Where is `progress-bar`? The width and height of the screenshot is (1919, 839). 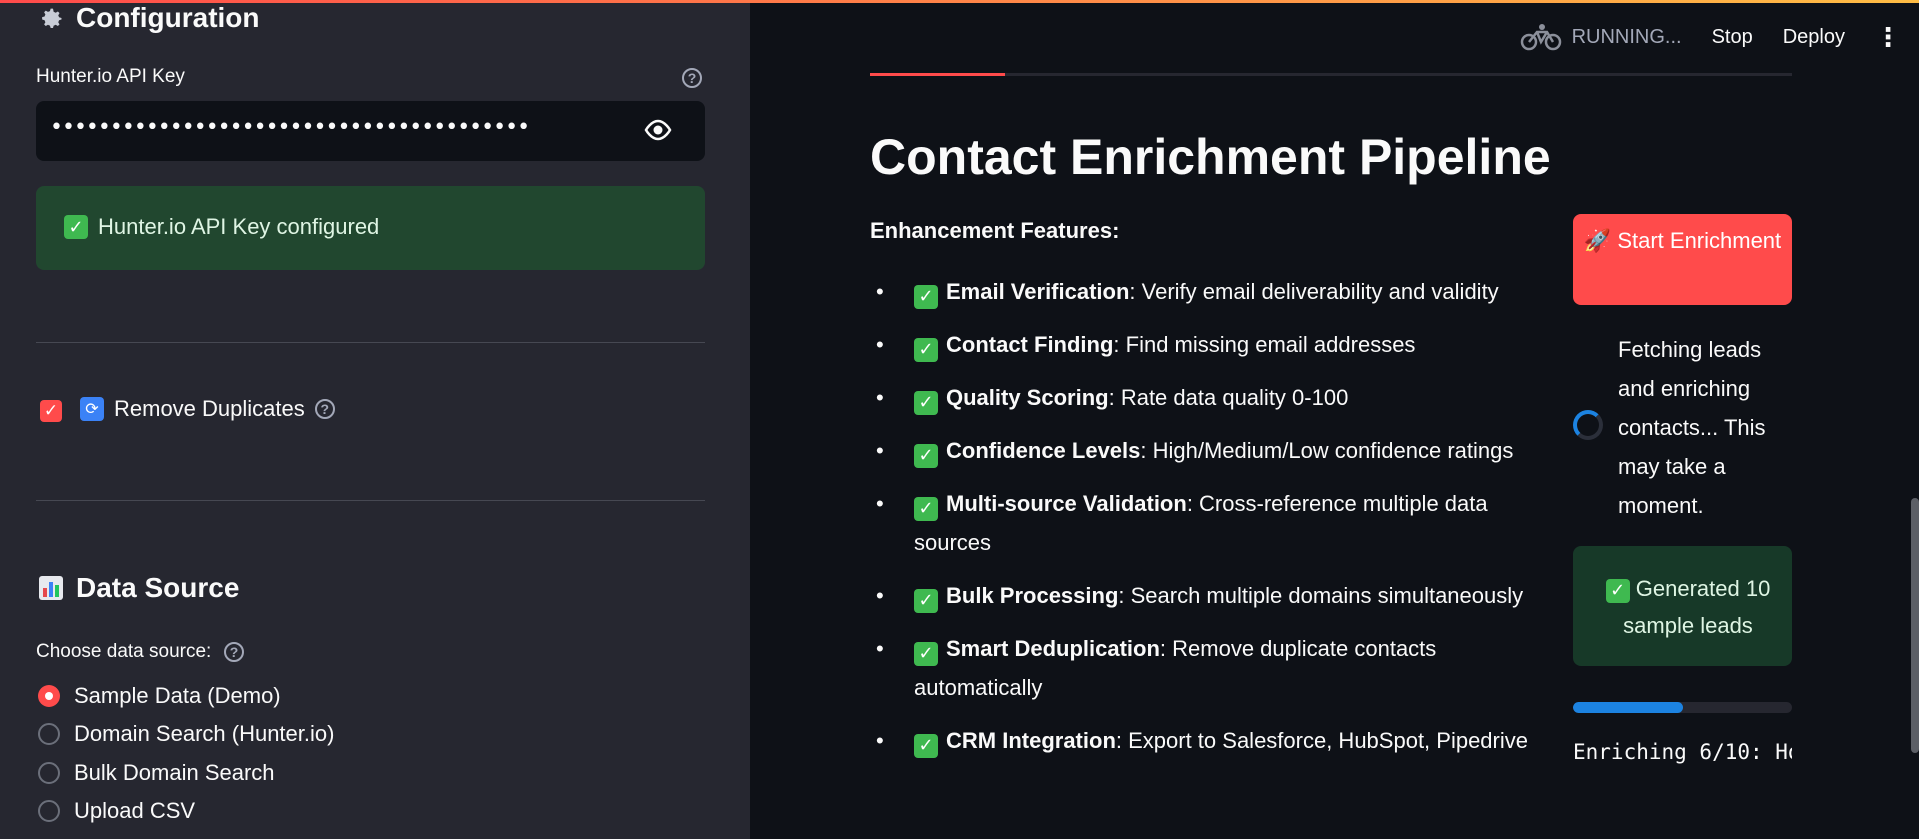
progress-bar is located at coordinates (1682, 707).